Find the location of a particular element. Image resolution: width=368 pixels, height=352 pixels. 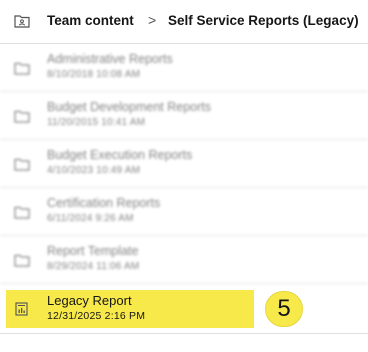

list-item: Report Template 8/29/2024 11:06 AM is located at coordinates (184, 260).